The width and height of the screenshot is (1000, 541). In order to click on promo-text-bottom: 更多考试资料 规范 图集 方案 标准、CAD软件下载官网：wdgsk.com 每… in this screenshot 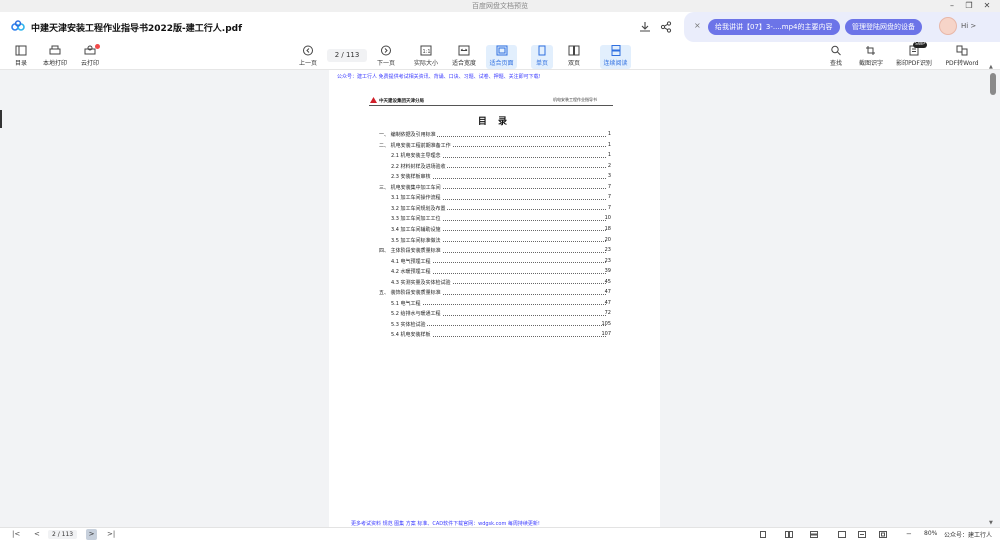, I will do `click(445, 524)`.